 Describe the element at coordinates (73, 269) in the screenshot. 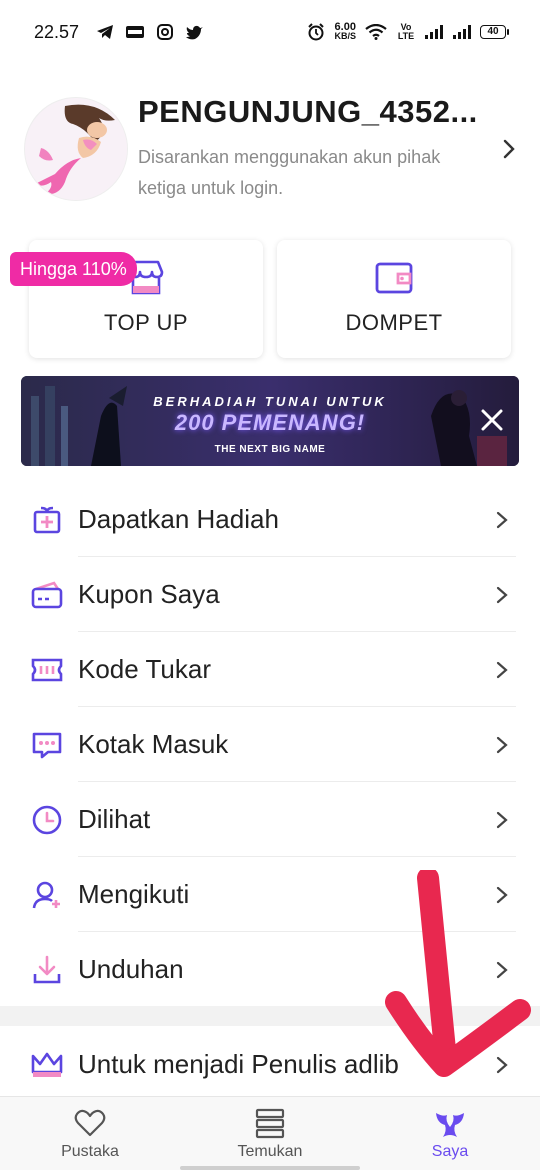

I see `topup-bonus-badge: Hingga 110%` at that location.